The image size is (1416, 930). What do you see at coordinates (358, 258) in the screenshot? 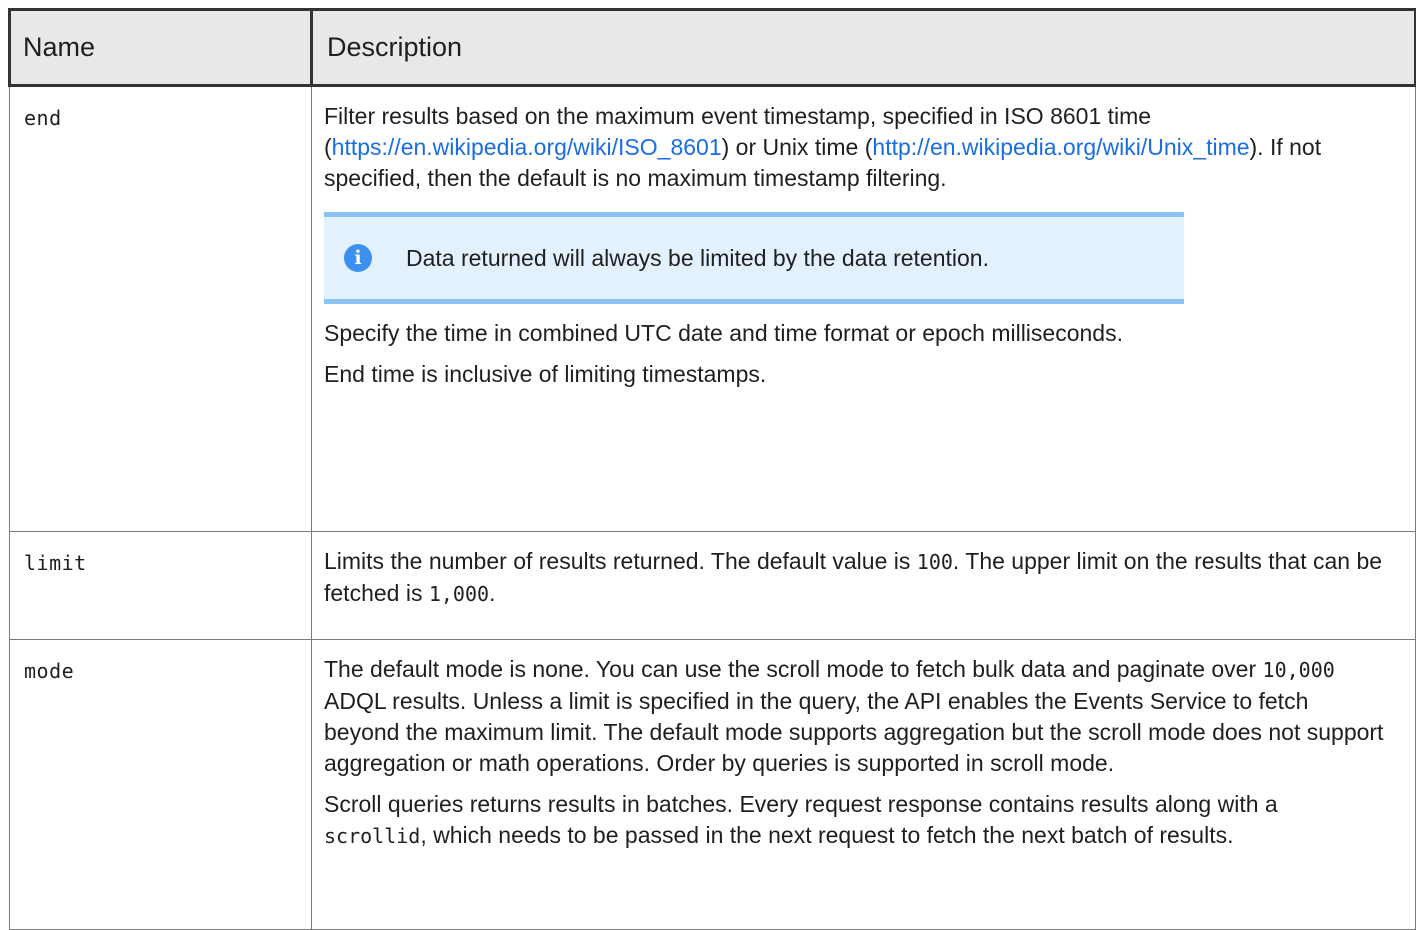
I see `info-icon: i` at bounding box center [358, 258].